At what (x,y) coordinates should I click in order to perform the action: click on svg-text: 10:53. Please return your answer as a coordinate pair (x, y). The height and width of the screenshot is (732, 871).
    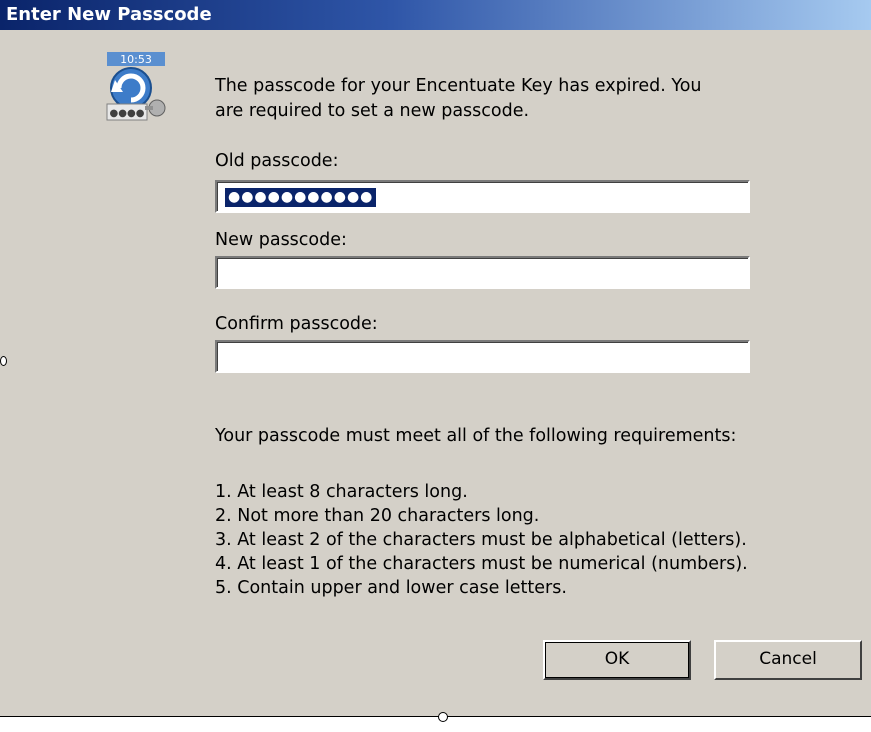
    Looking at the image, I should click on (136, 59).